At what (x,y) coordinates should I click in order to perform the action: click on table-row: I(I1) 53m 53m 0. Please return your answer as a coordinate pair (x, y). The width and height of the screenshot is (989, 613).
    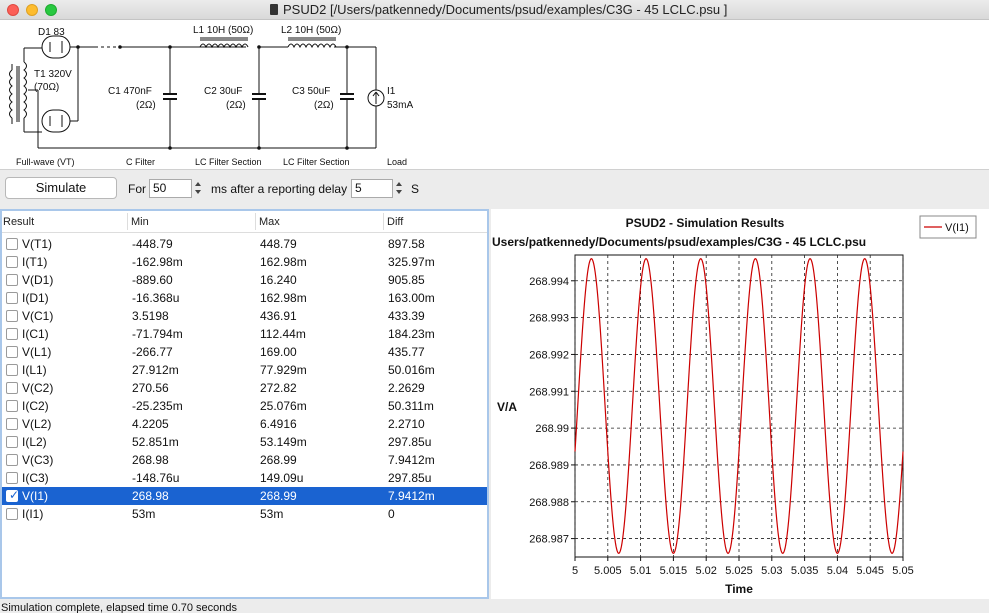
    Looking at the image, I should click on (244, 514).